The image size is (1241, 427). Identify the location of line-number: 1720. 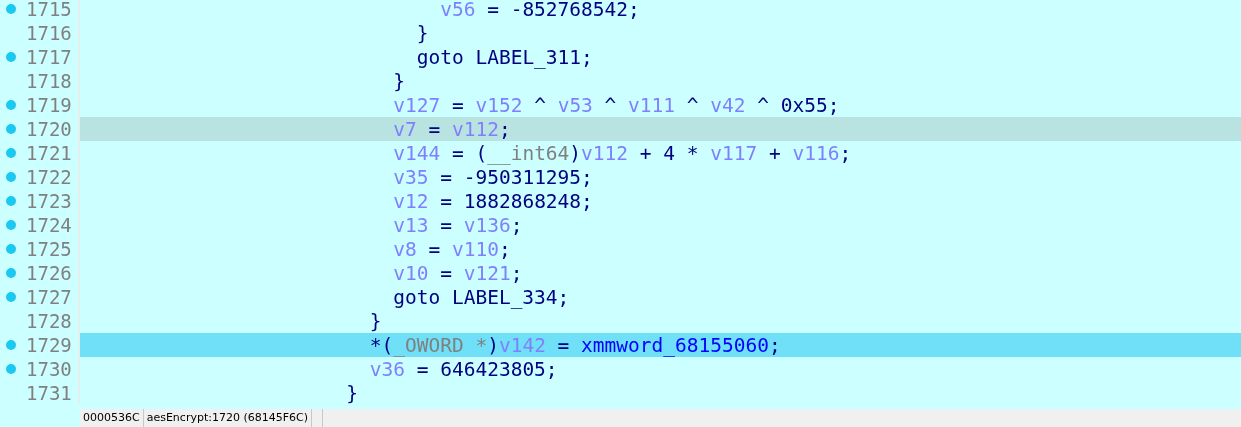
(49, 129).